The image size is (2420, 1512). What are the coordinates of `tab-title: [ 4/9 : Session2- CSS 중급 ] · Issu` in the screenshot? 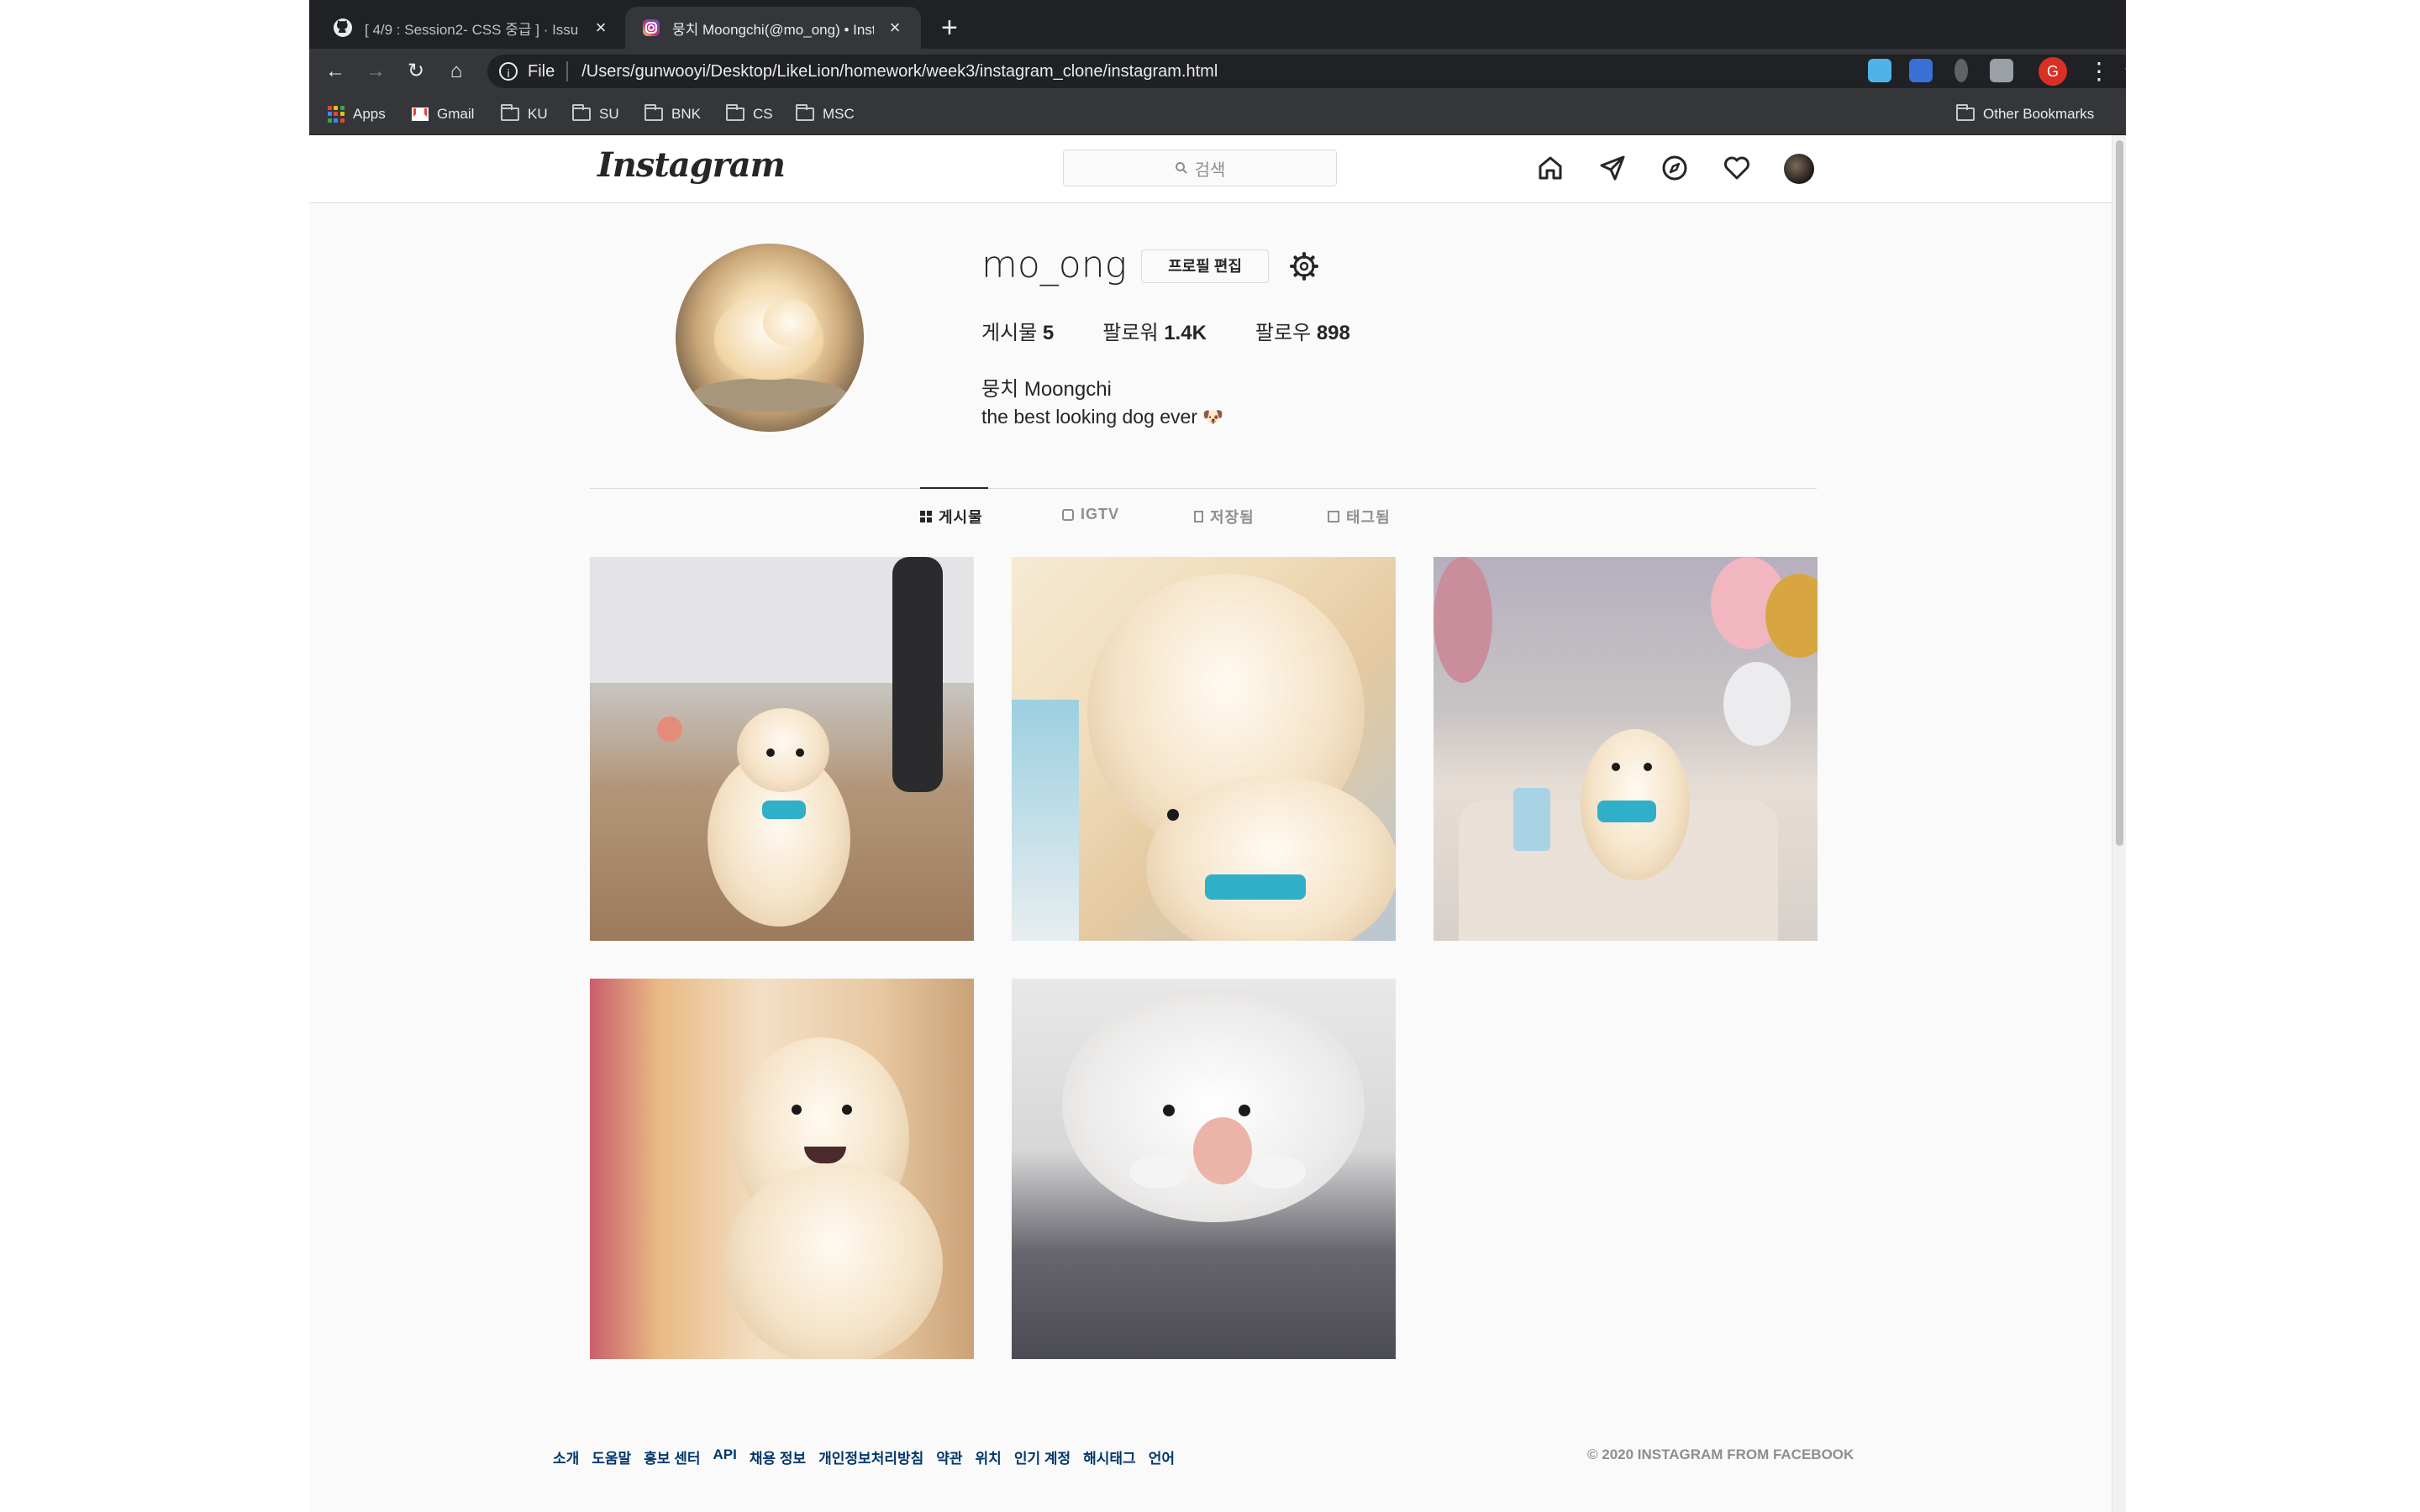 It's located at (472, 29).